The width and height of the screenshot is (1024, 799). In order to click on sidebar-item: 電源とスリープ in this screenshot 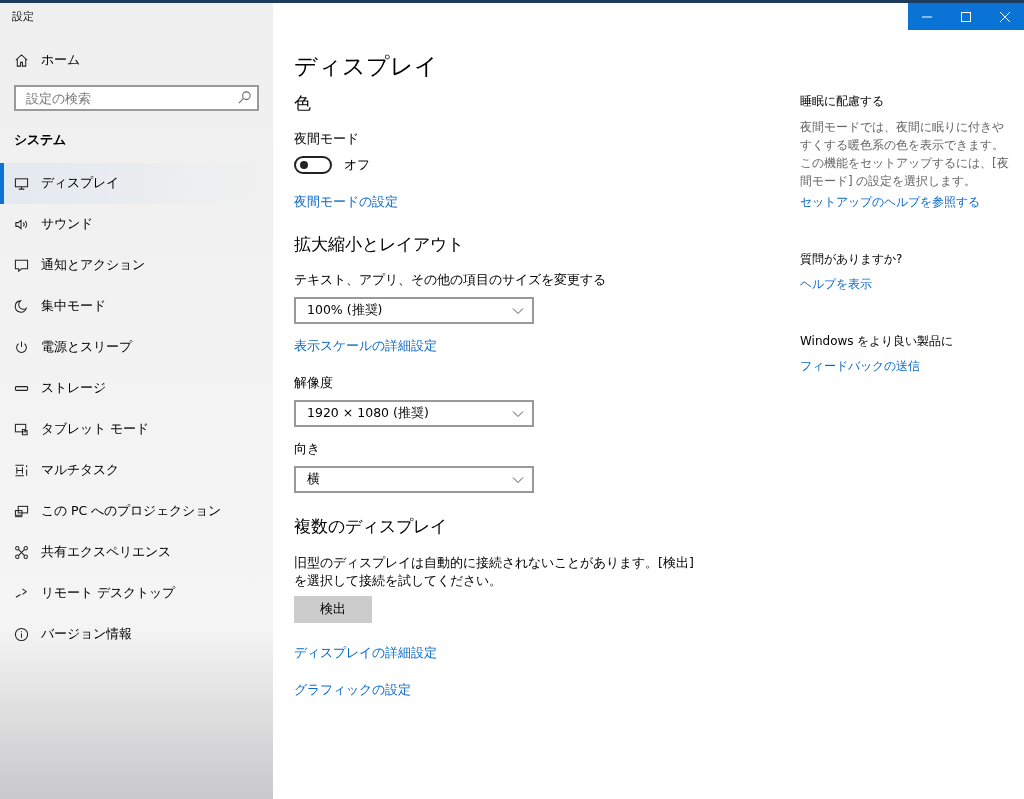, I will do `click(136, 347)`.